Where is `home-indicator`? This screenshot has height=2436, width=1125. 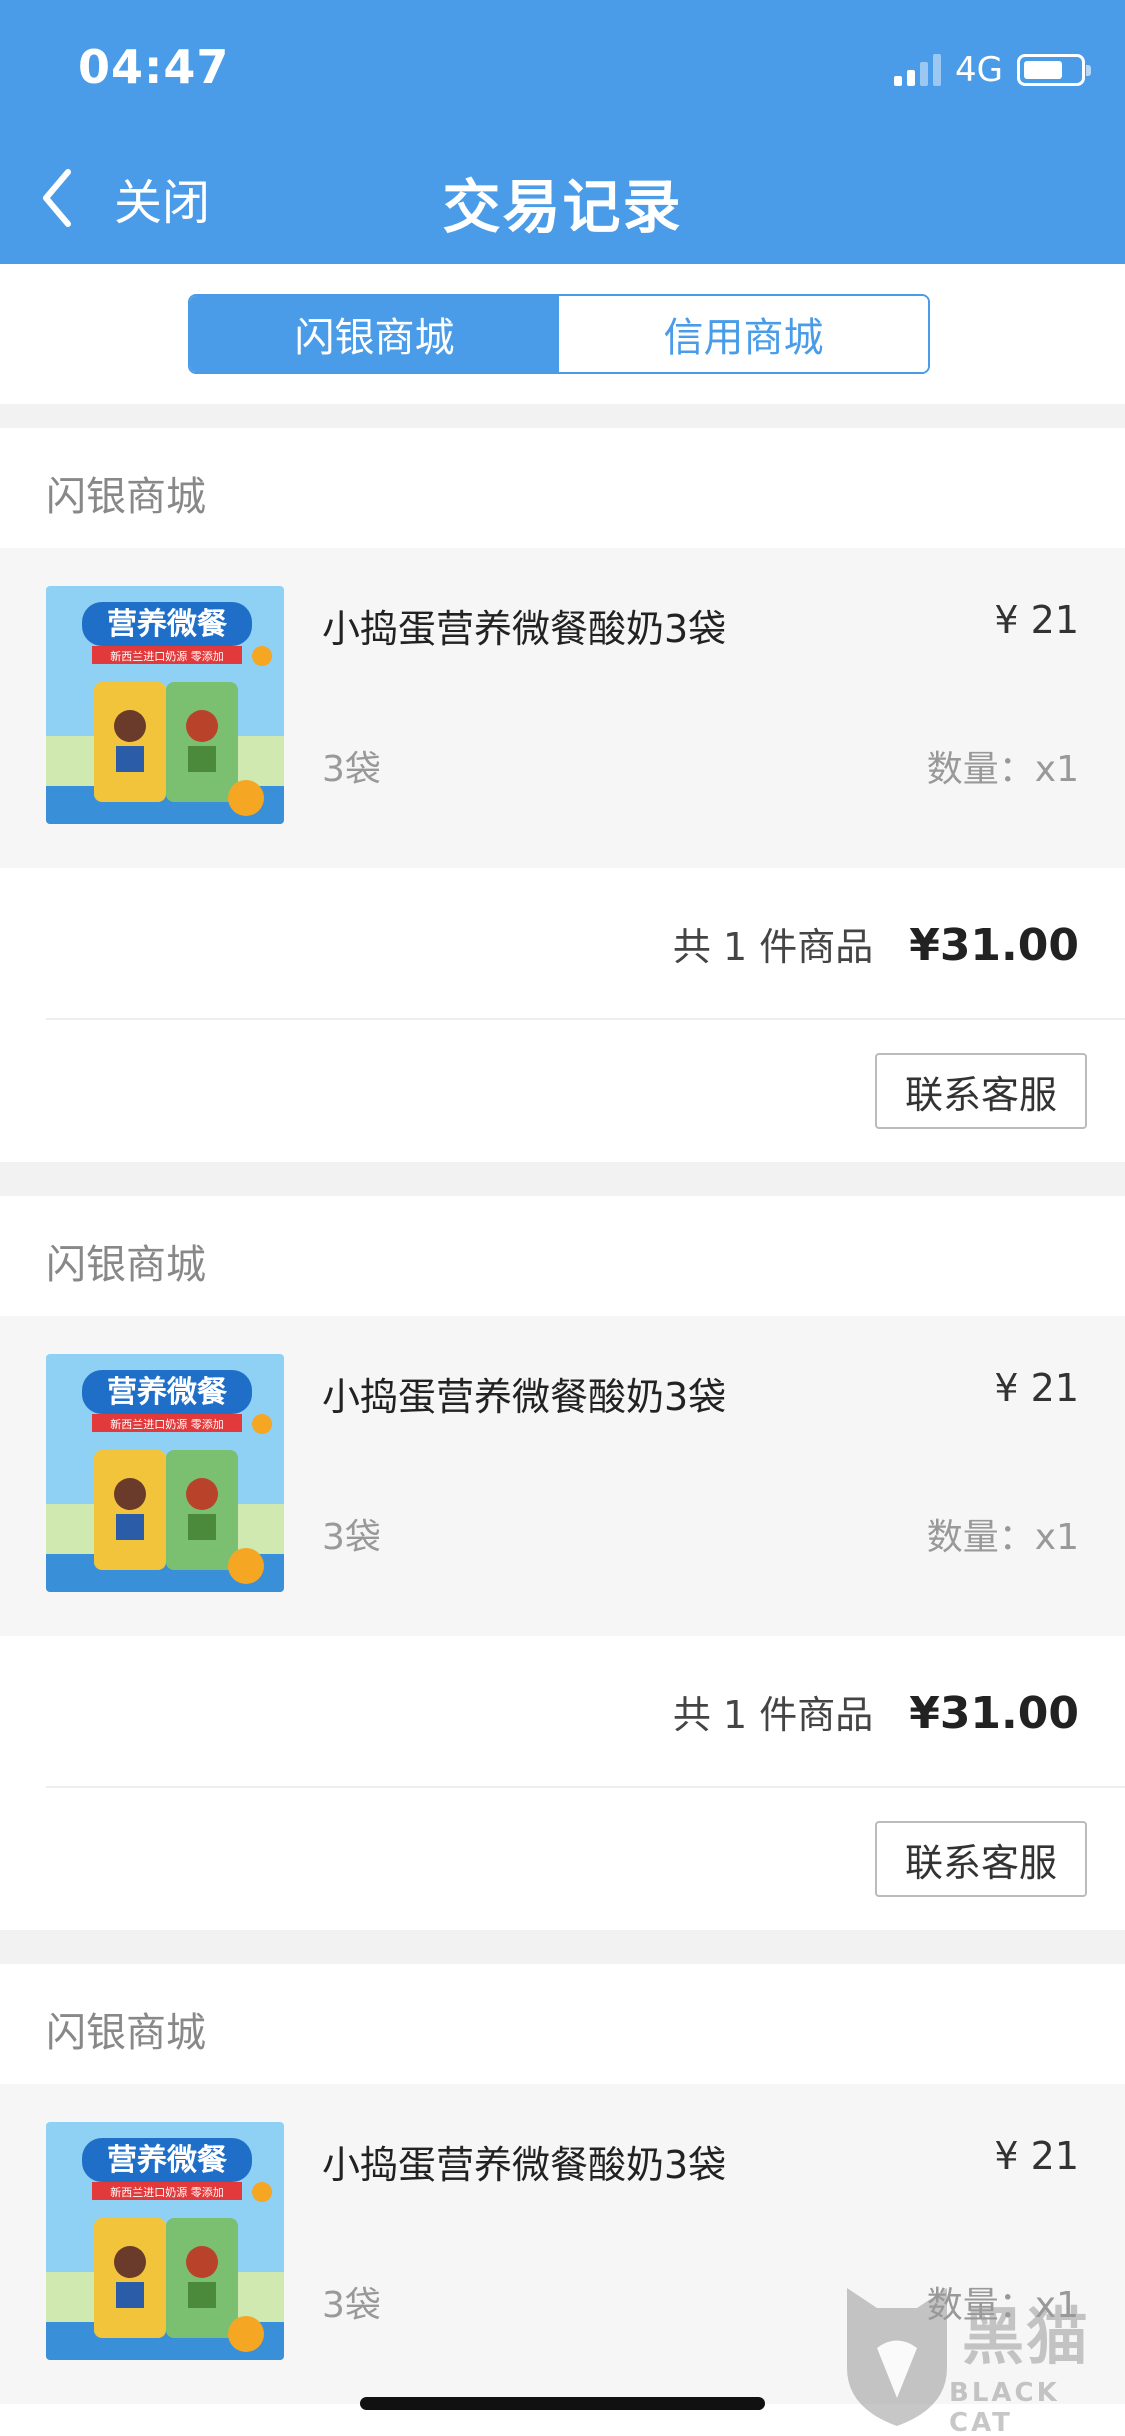
home-indicator is located at coordinates (562, 2403).